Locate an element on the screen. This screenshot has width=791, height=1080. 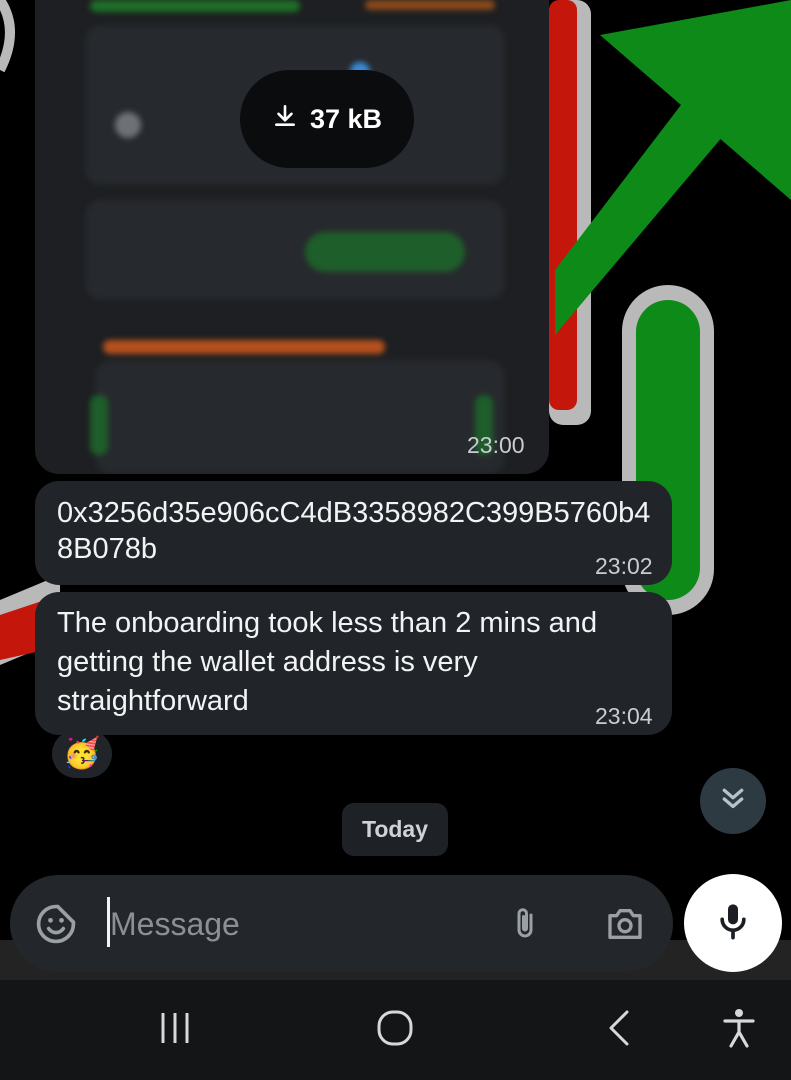
download-button: 37 kB is located at coordinates (327, 119).